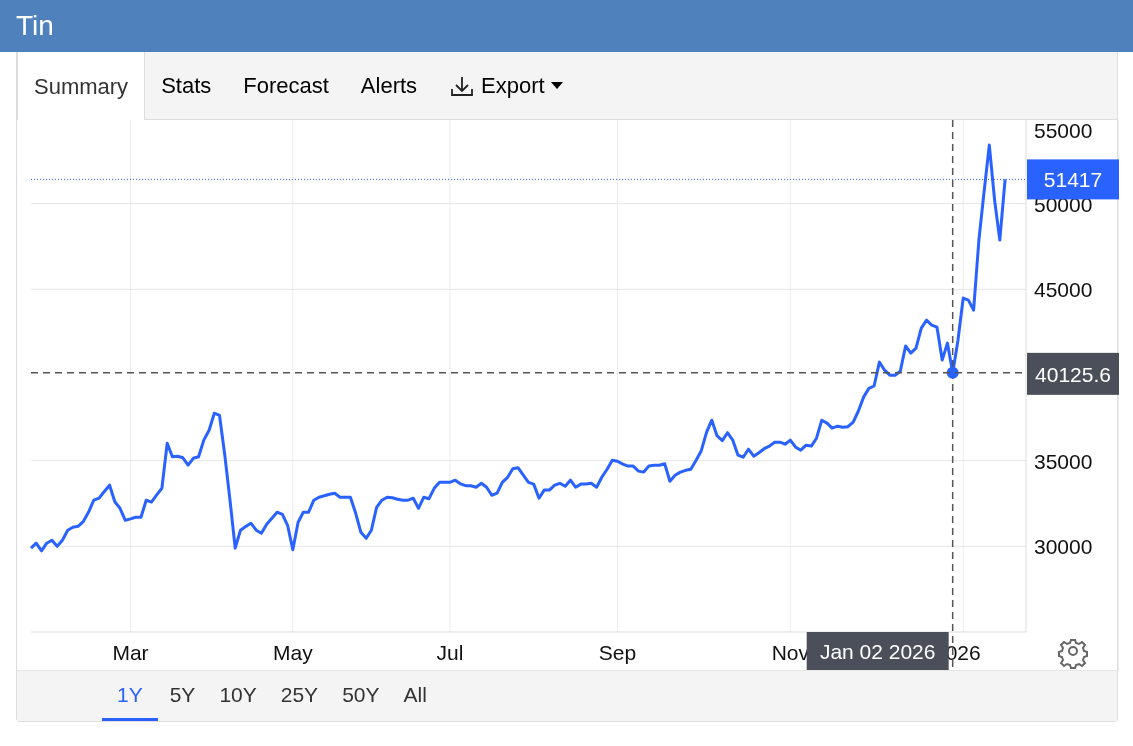 The image size is (1133, 746). Describe the element at coordinates (35, 26) in the screenshot. I see `page-title: Tin` at that location.